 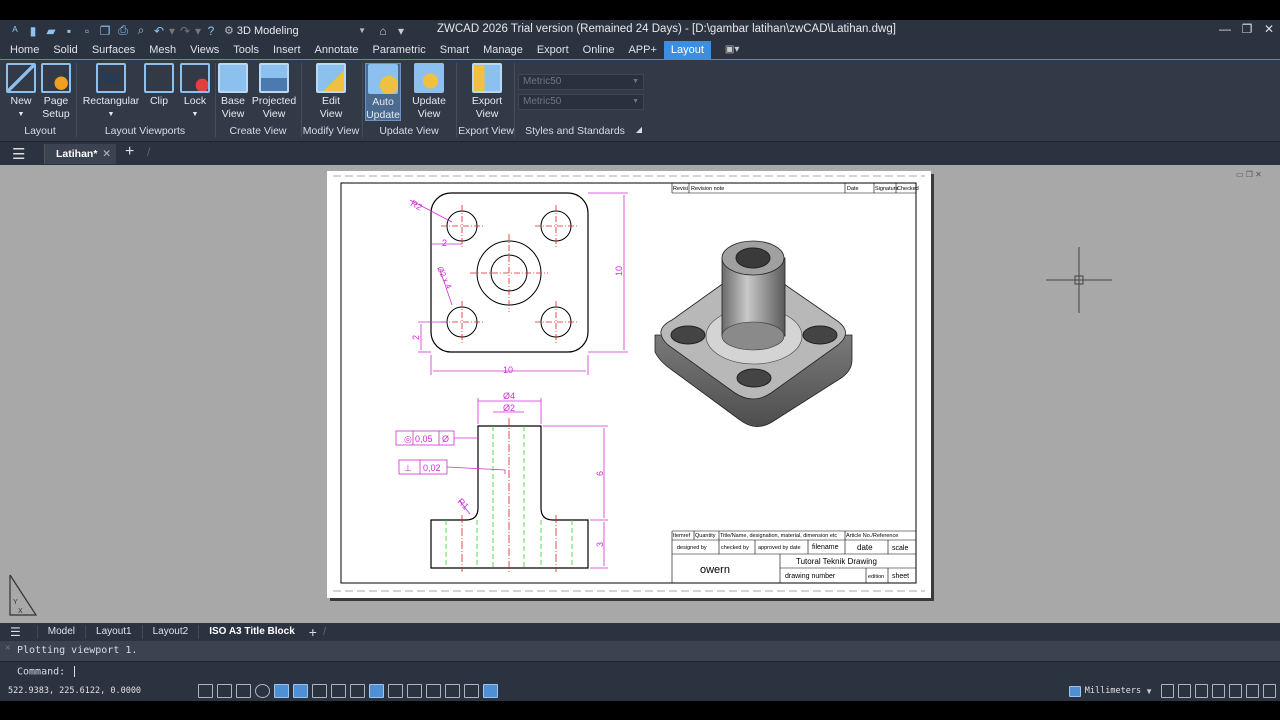 What do you see at coordinates (211, 31) in the screenshot?
I see `help-icon: ?` at bounding box center [211, 31].